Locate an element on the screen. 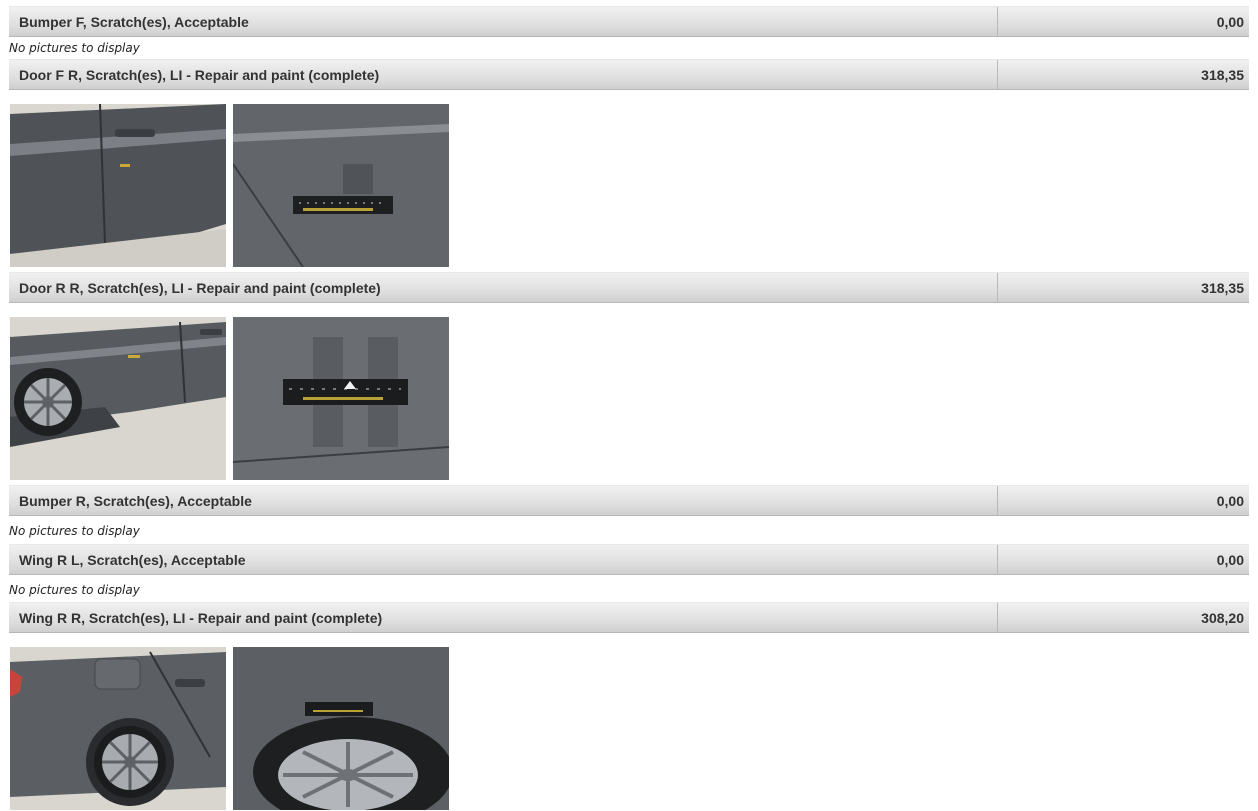 Image resolution: width=1258 pixels, height=811 pixels. damage-description: Bumper F, Scratch(es), Acceptable is located at coordinates (503, 21).